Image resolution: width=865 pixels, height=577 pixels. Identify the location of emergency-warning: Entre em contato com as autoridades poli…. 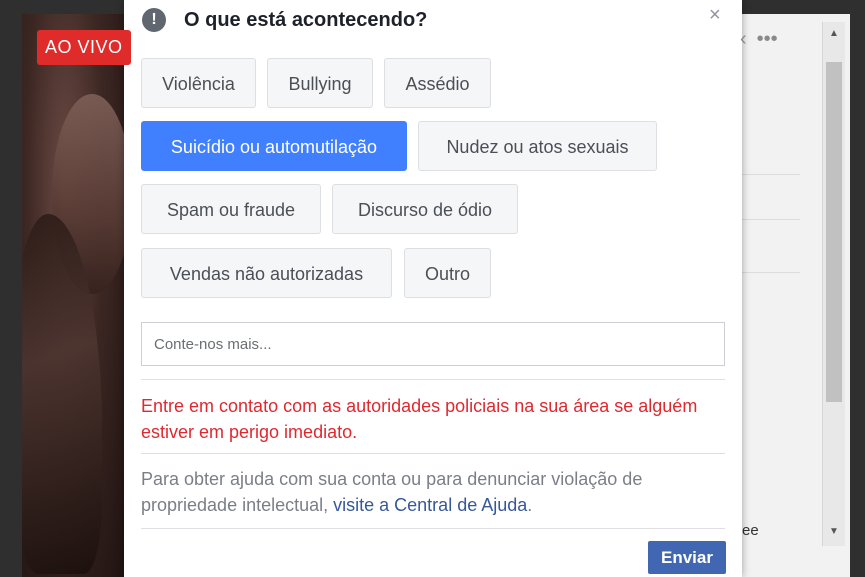
(419, 419).